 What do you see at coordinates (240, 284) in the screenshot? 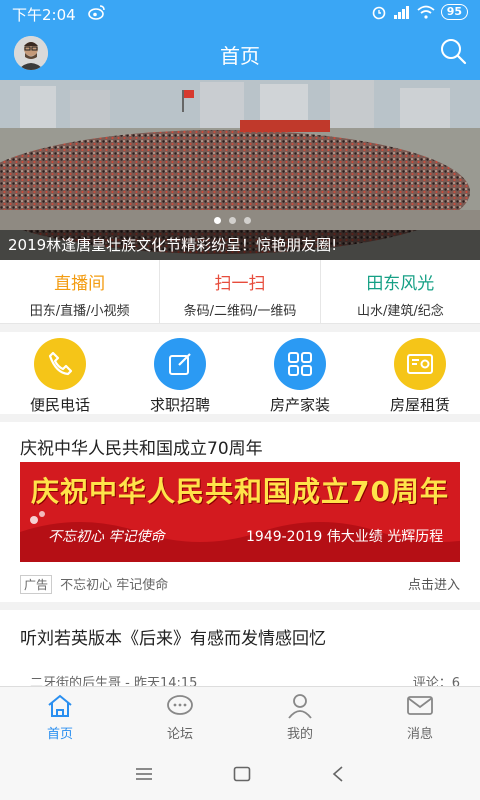
I see `feature-title: 扫一扫` at bounding box center [240, 284].